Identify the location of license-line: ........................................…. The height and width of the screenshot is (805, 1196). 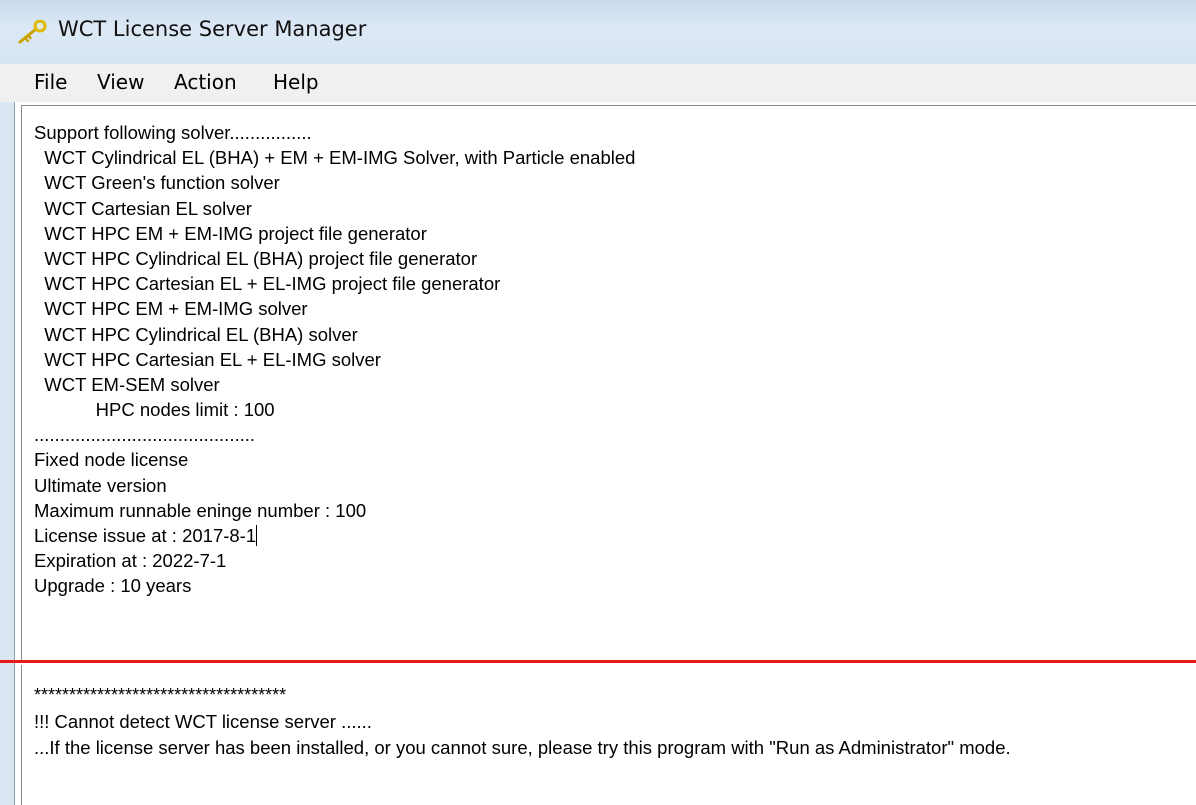
(145, 435).